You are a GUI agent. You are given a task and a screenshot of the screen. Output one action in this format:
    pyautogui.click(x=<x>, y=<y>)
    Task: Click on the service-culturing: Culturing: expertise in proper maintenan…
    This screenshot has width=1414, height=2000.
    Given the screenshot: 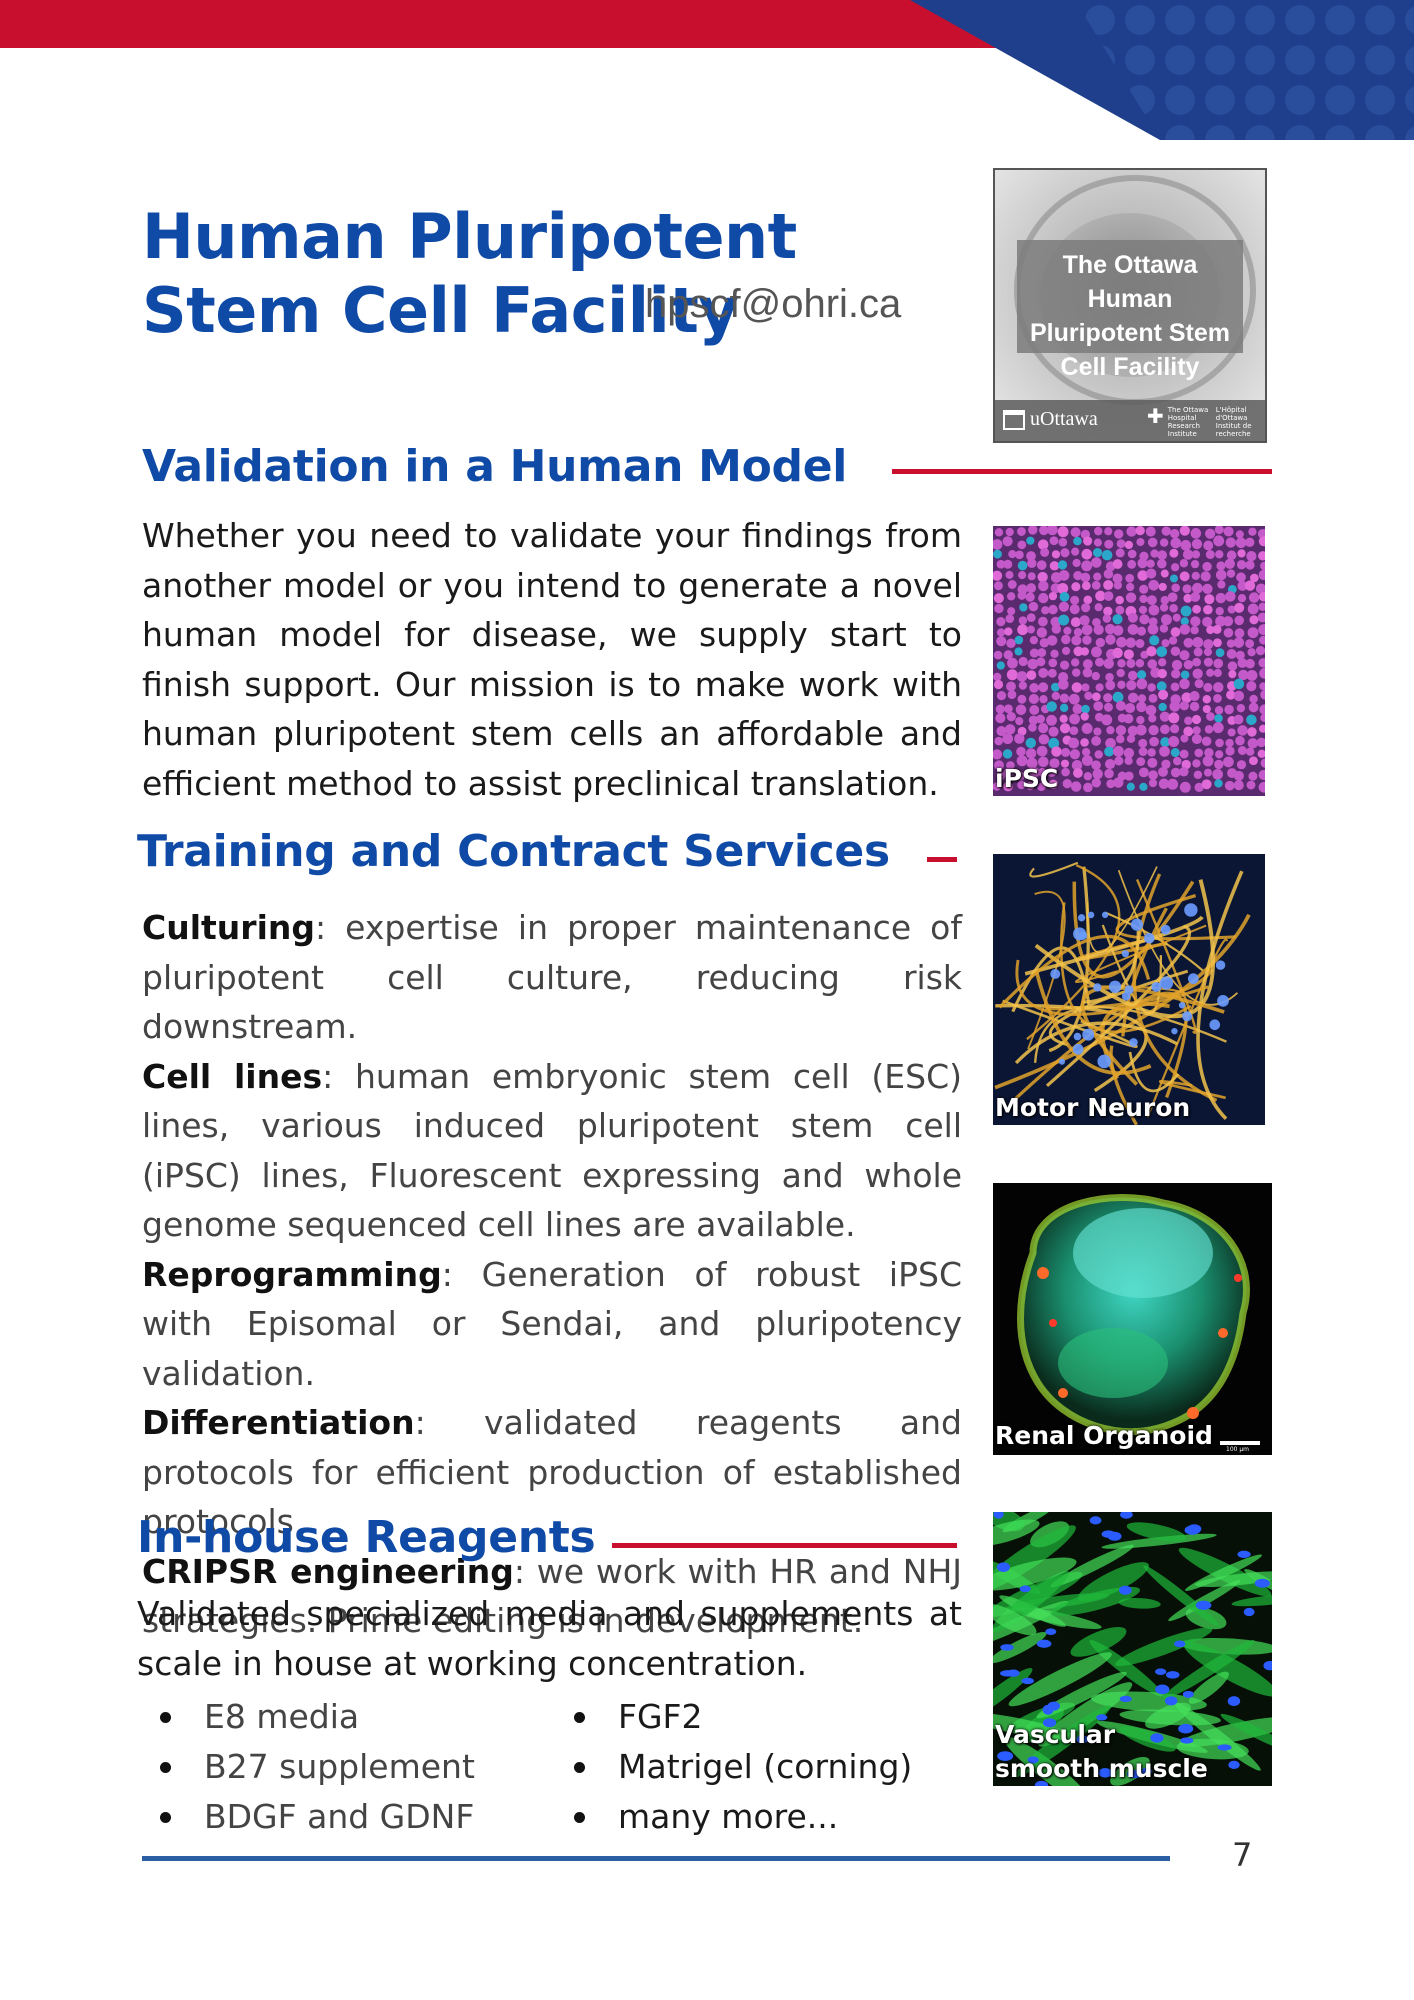 What is the action you would take?
    pyautogui.click(x=552, y=977)
    